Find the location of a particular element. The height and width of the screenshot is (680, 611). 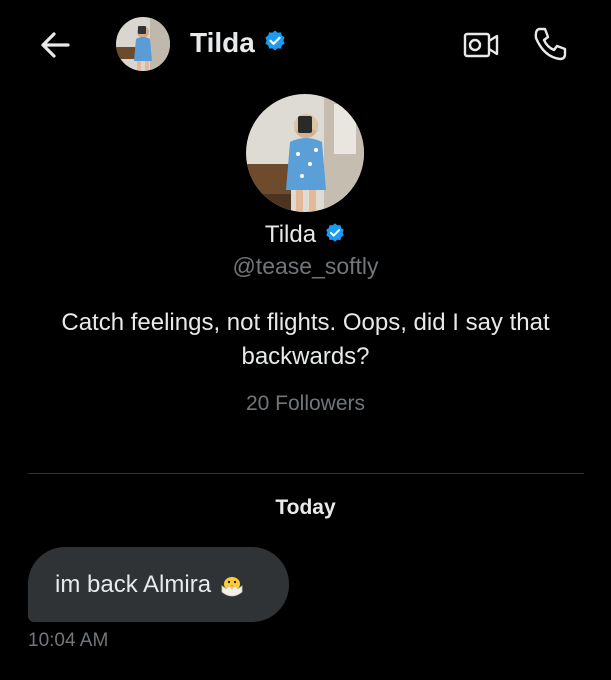

back-button is located at coordinates (55, 45).